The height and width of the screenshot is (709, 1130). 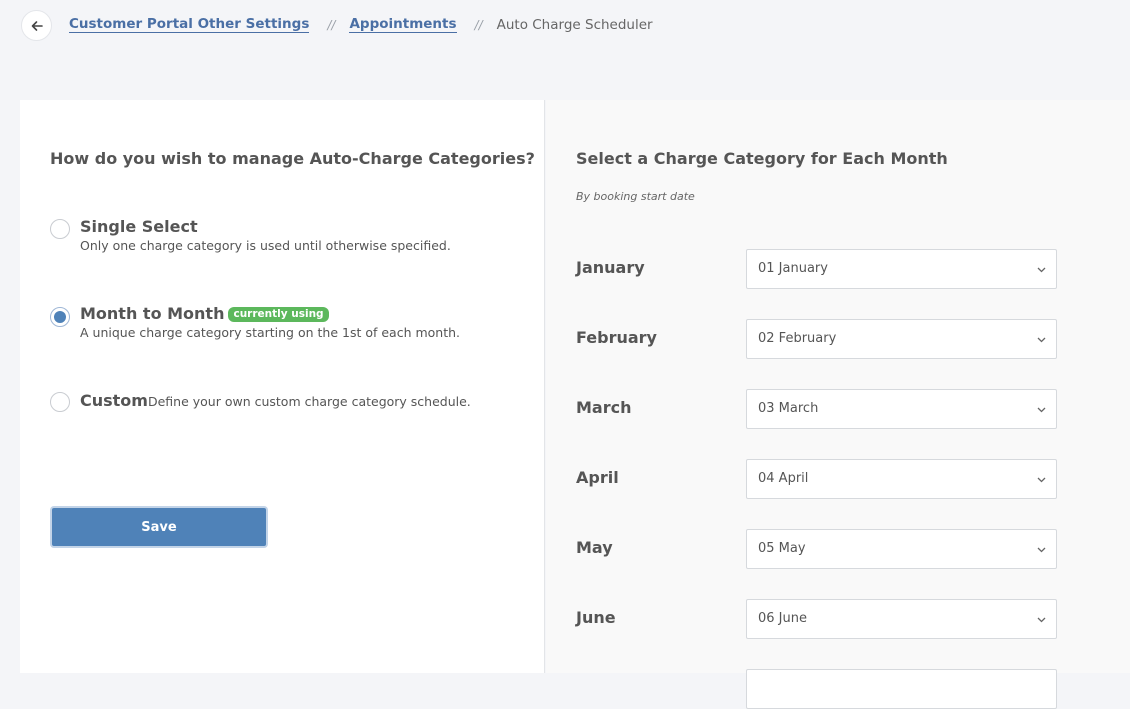 I want to click on month-label: May, so click(x=594, y=547).